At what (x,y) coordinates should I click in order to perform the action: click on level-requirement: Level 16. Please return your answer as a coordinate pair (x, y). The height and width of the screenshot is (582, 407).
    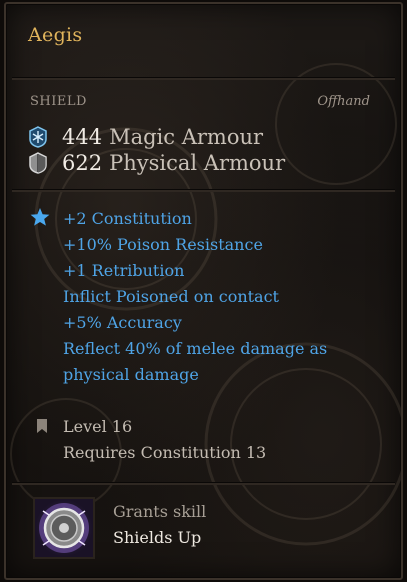
    Looking at the image, I should click on (98, 426).